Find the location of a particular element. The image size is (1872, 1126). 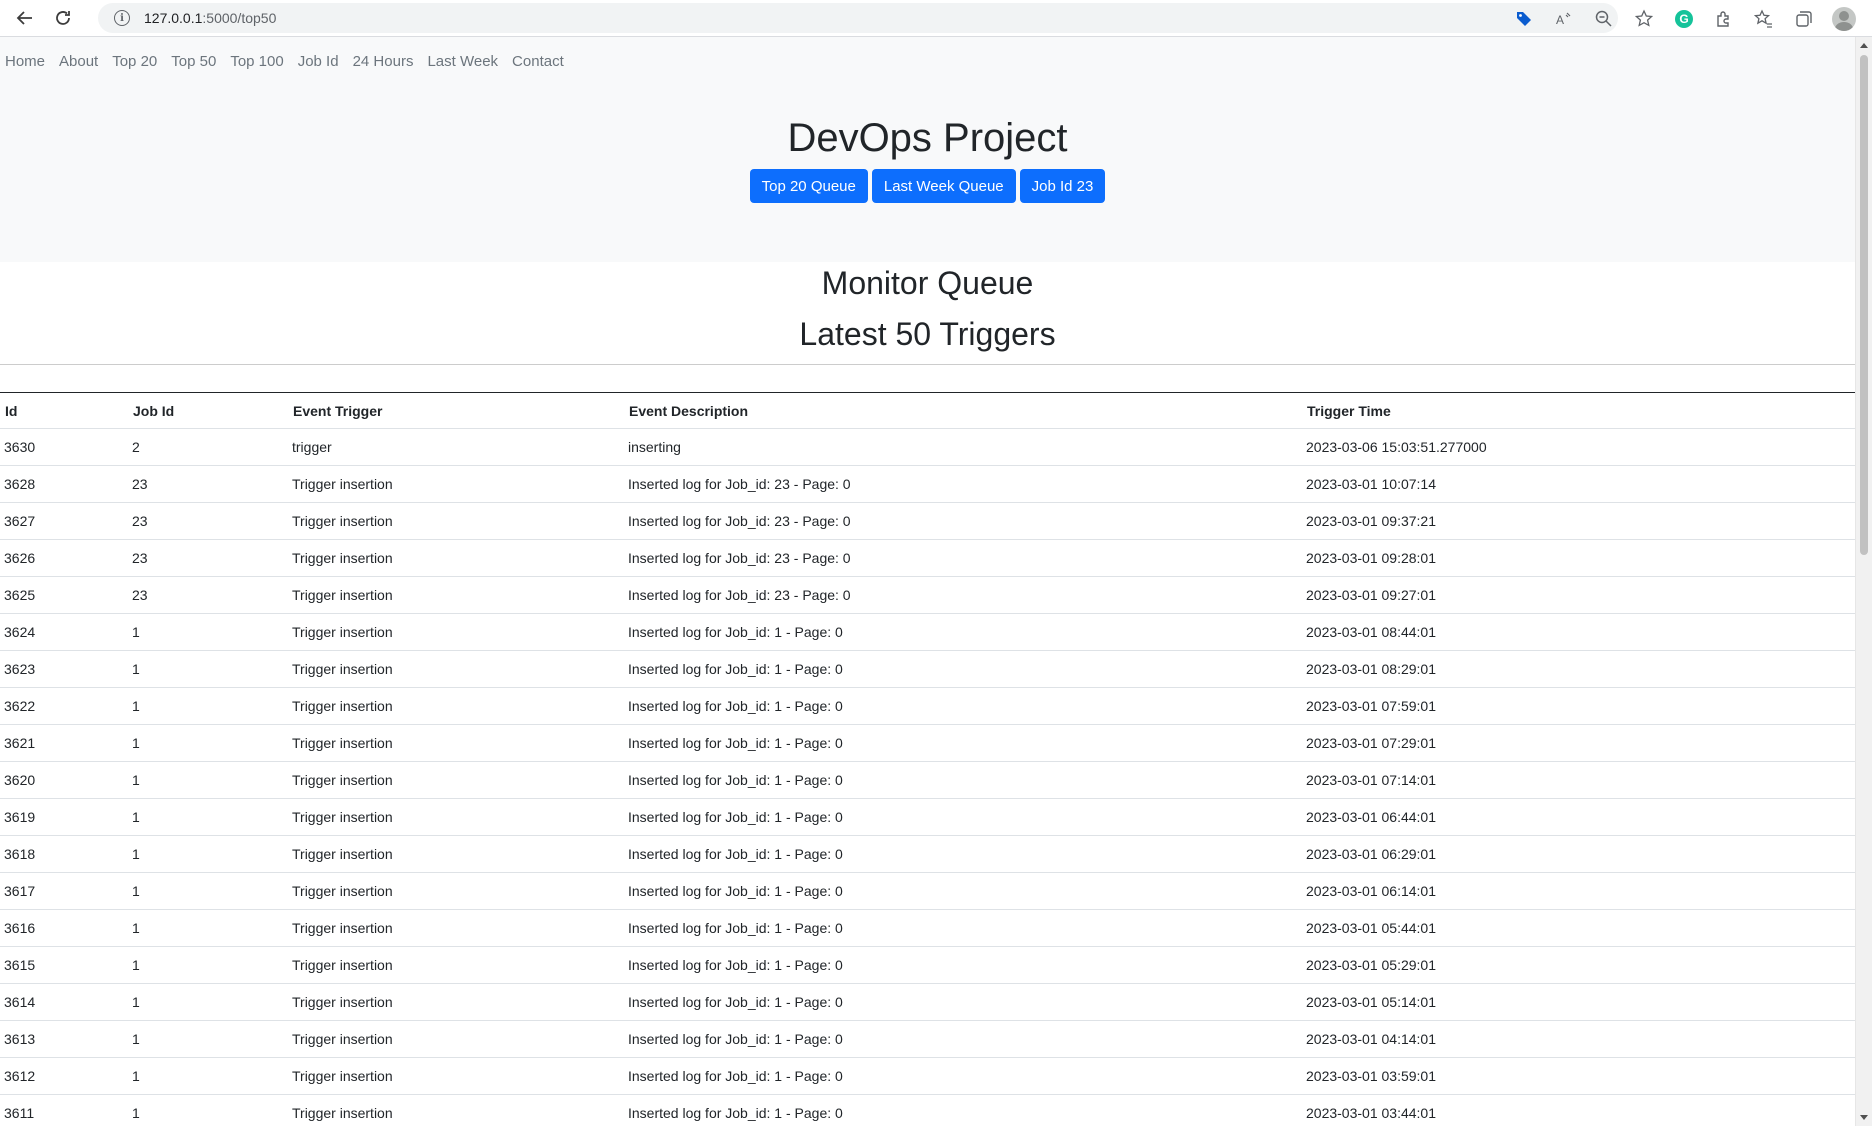

nav-link-top-20: Top 20 is located at coordinates (134, 61).